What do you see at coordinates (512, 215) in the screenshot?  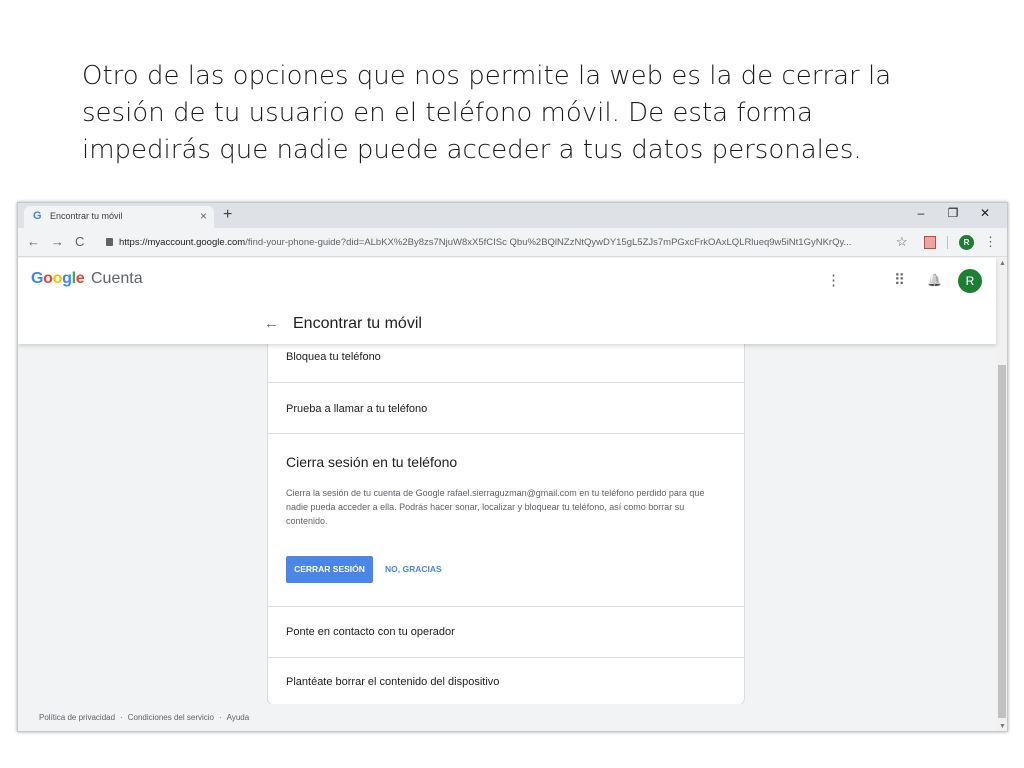 I see `tab-strip: G Encontrar tu móvil × + – ❐ ✕` at bounding box center [512, 215].